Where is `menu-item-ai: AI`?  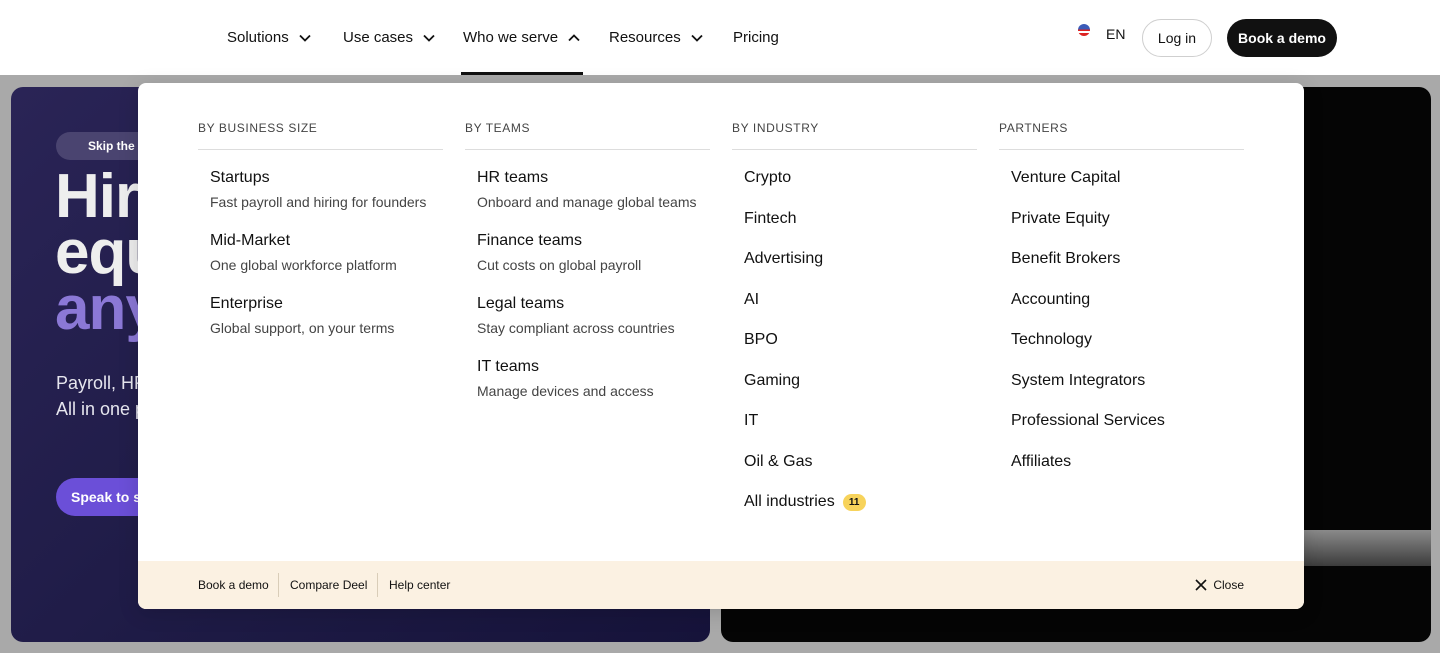
menu-item-ai: AI is located at coordinates (751, 300).